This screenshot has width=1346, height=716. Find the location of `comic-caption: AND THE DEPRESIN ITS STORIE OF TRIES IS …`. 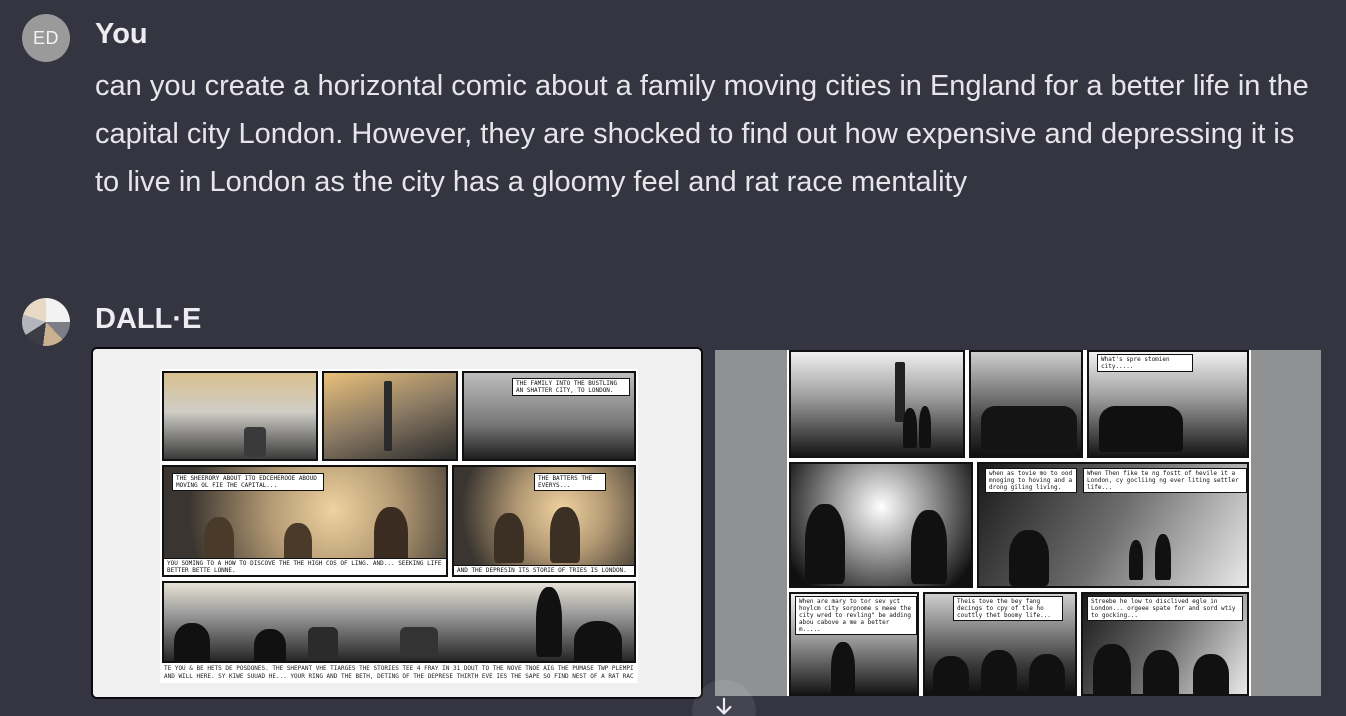

comic-caption: AND THE DEPRESIN ITS STORIE OF TRIES IS … is located at coordinates (544, 570).